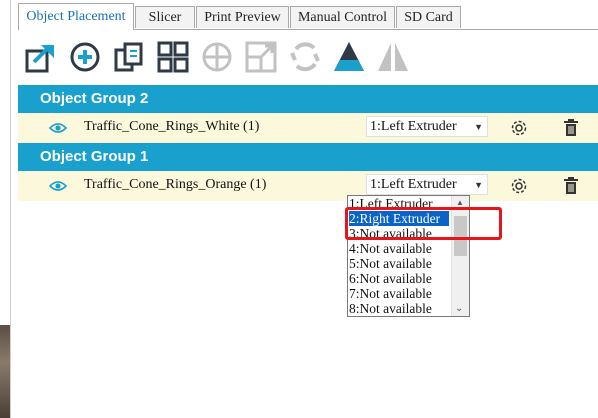 This screenshot has width=598, height=418. Describe the element at coordinates (390, 293) in the screenshot. I see `dropdown-option: 7:Not available` at that location.